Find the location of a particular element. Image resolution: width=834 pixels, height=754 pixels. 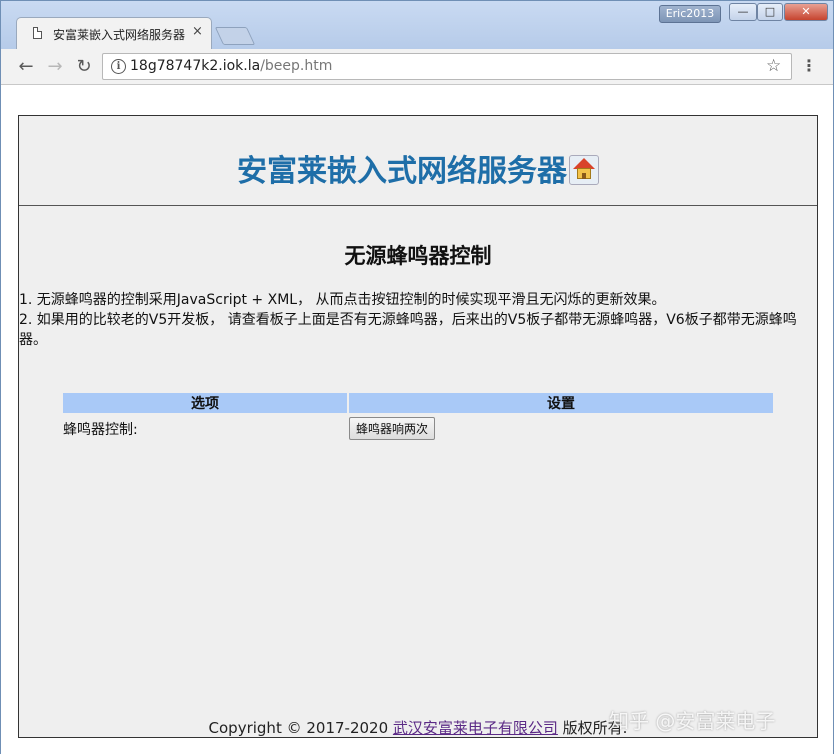

browser-toolbar: ← → ↻ i 18g78747k2.iok.la/beep.htm ☆ ⋮ is located at coordinates (417, 67).